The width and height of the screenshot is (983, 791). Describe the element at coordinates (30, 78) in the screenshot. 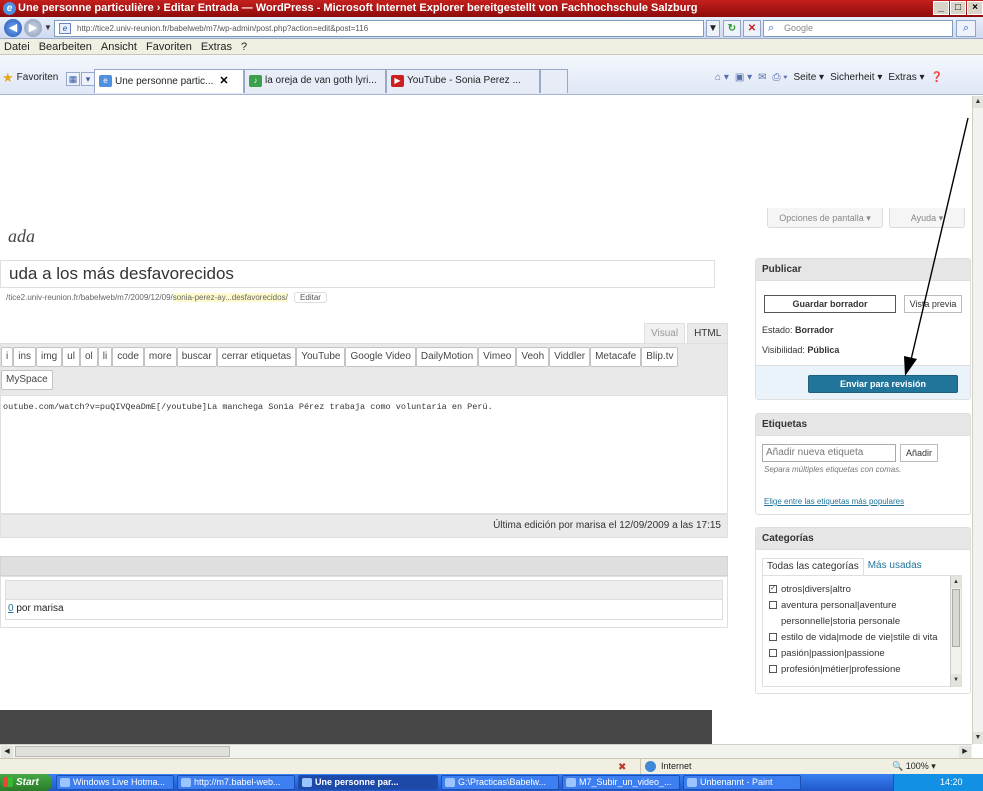

I see `favorites-button: ★ Favoriten` at that location.